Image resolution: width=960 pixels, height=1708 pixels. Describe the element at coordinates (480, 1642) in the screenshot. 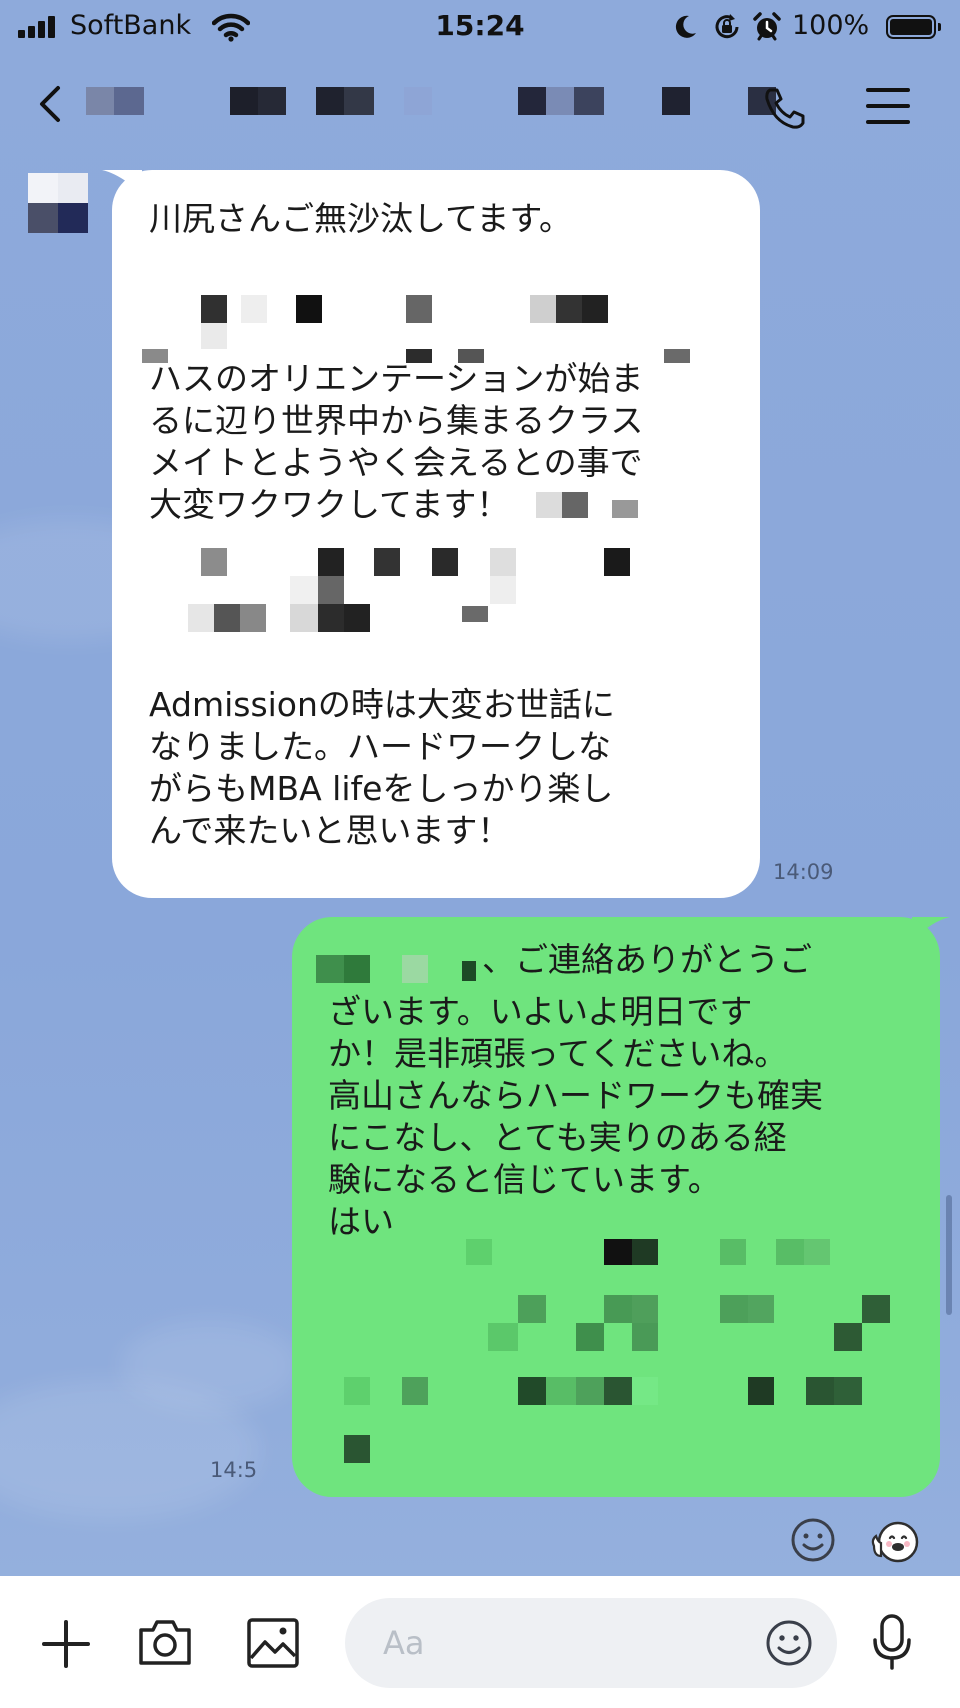

I see `message-input-bar` at that location.